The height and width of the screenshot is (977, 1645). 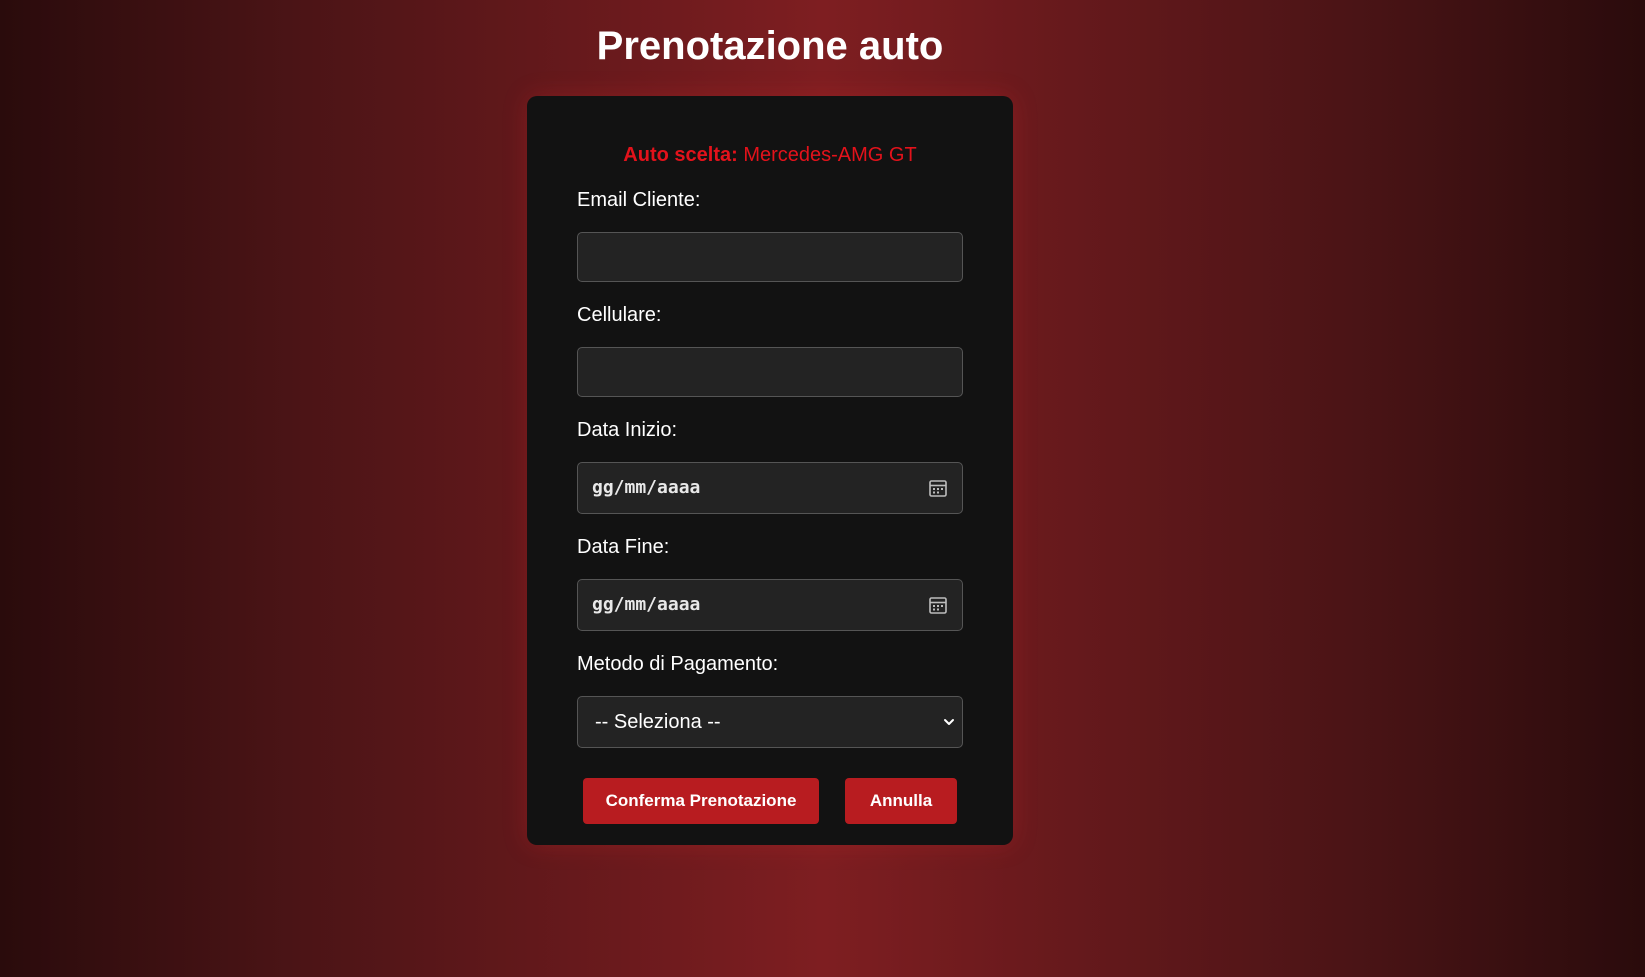 What do you see at coordinates (701, 801) in the screenshot?
I see `confirm-booking-button: Conferma Prenotazione` at bounding box center [701, 801].